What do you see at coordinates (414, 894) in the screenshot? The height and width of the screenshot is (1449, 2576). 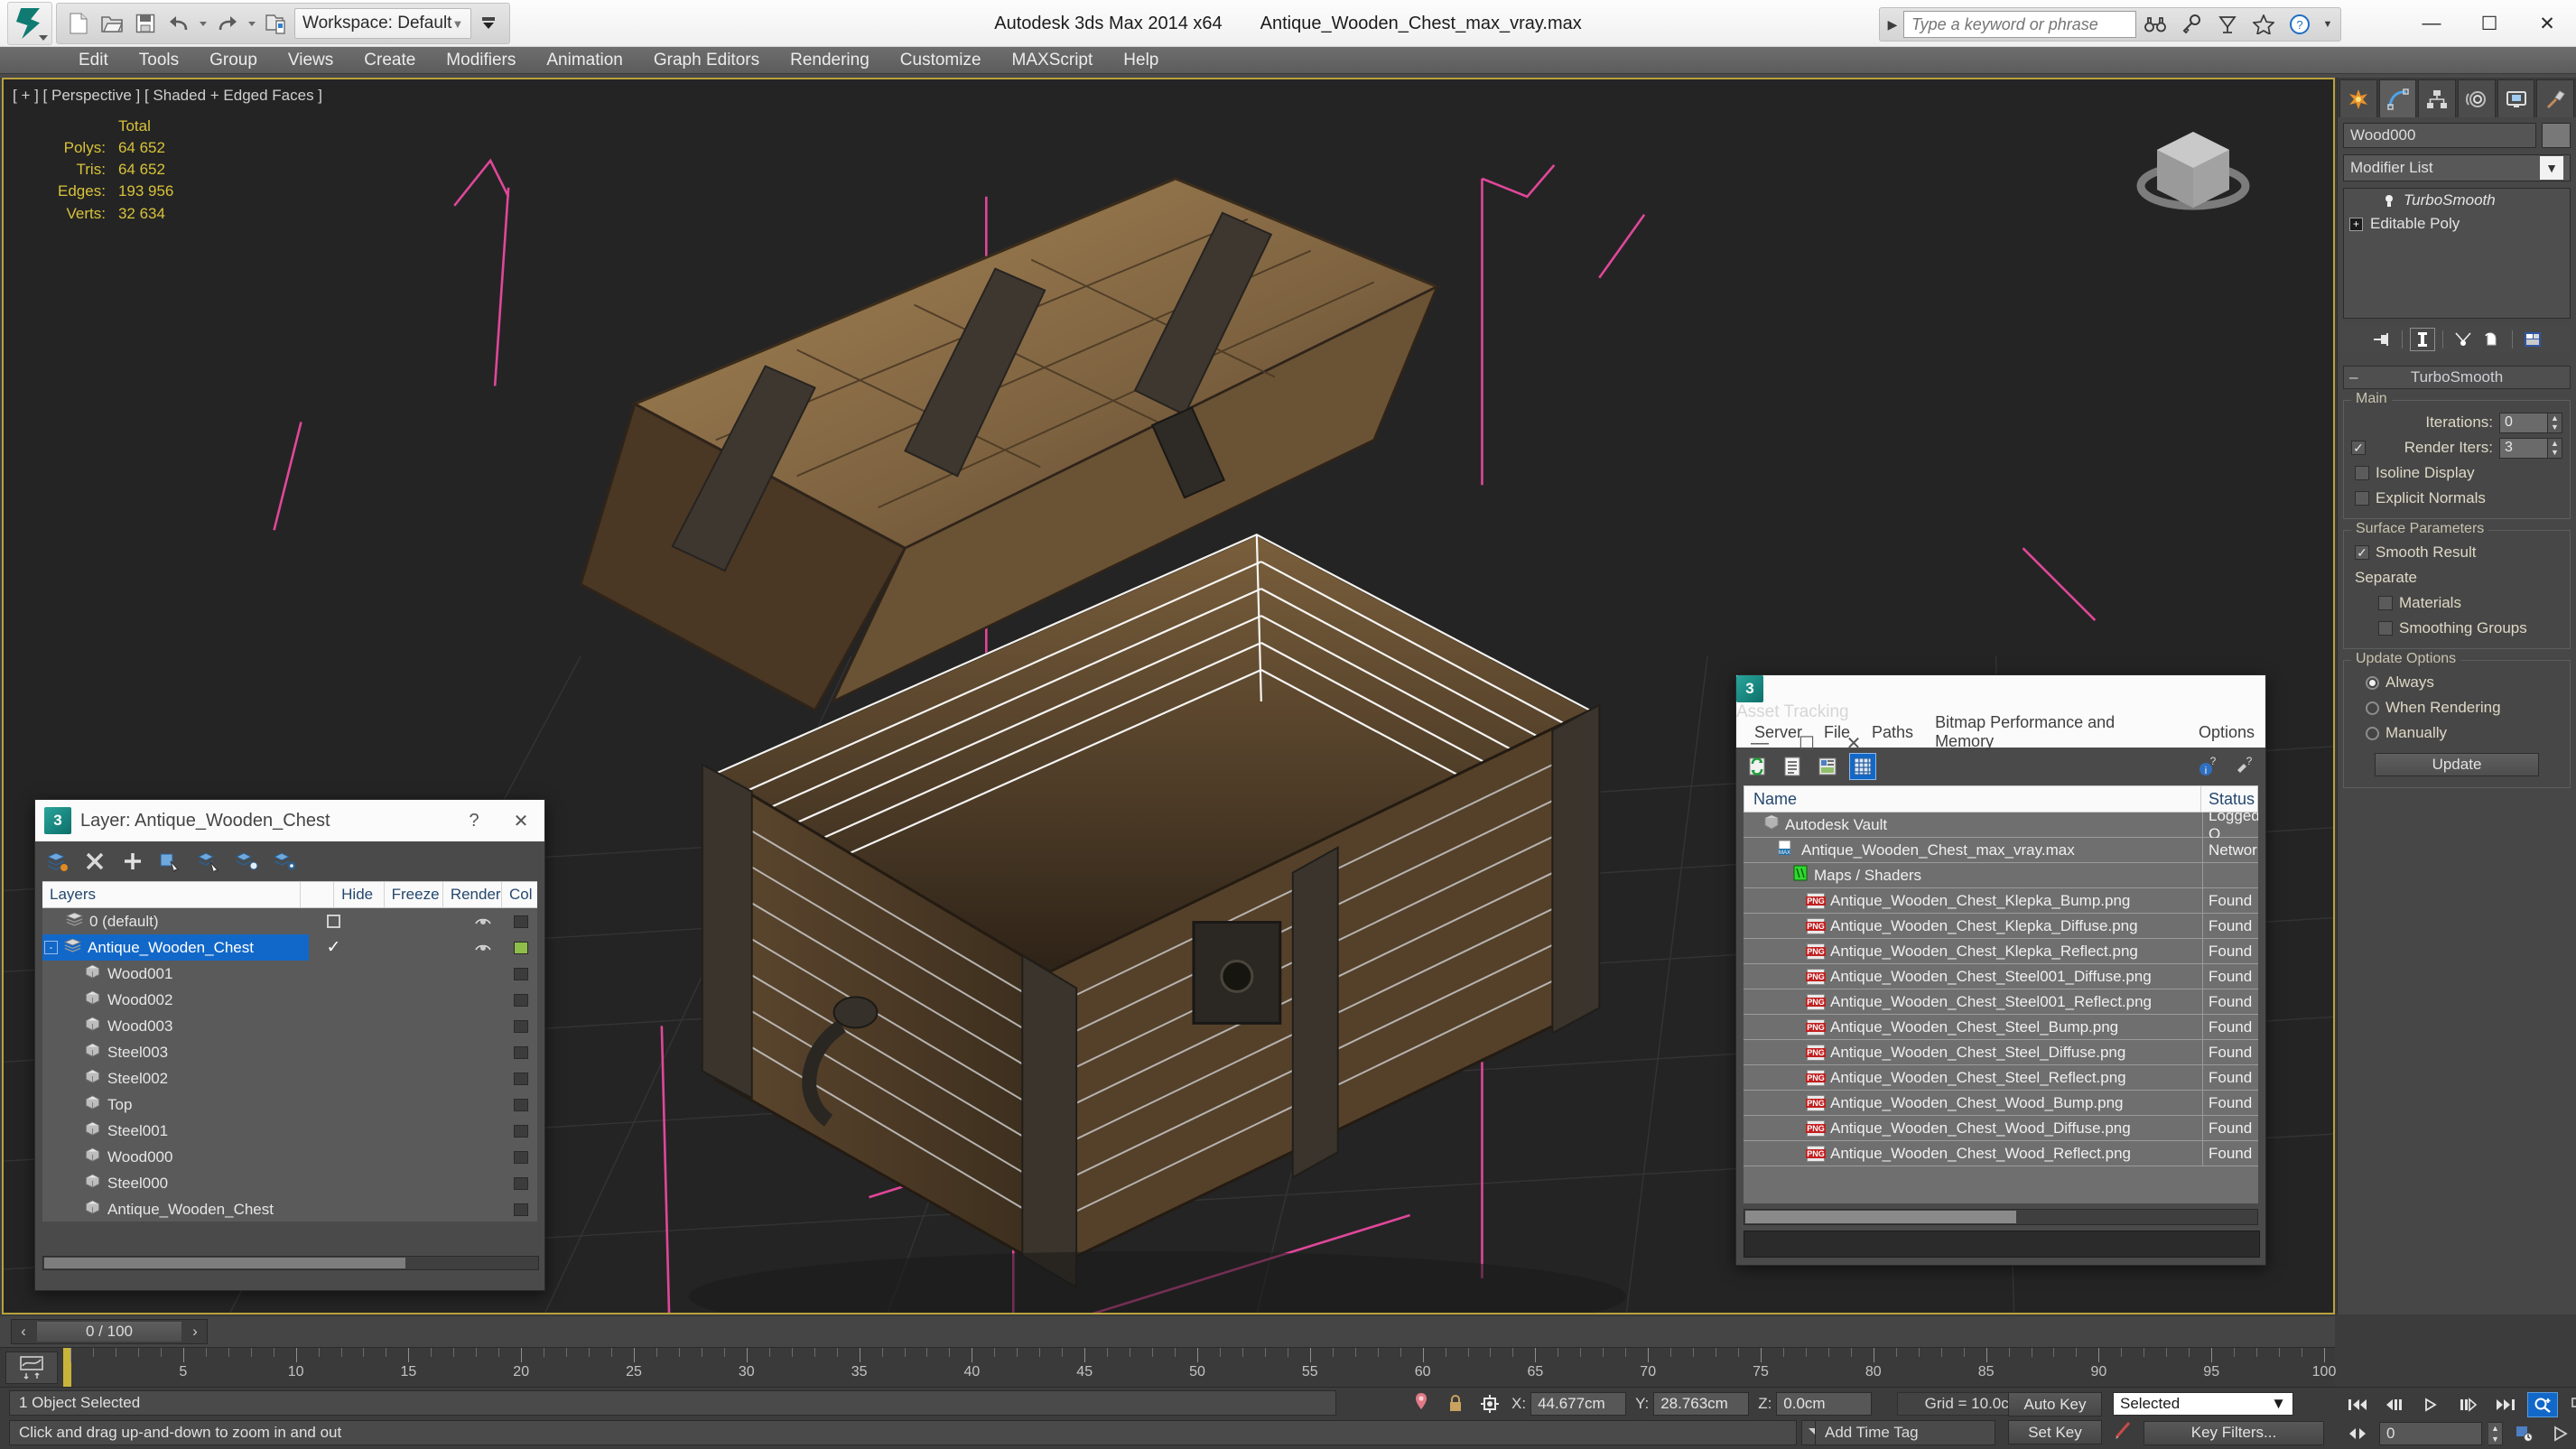 I see `column-freeze: Freeze` at bounding box center [414, 894].